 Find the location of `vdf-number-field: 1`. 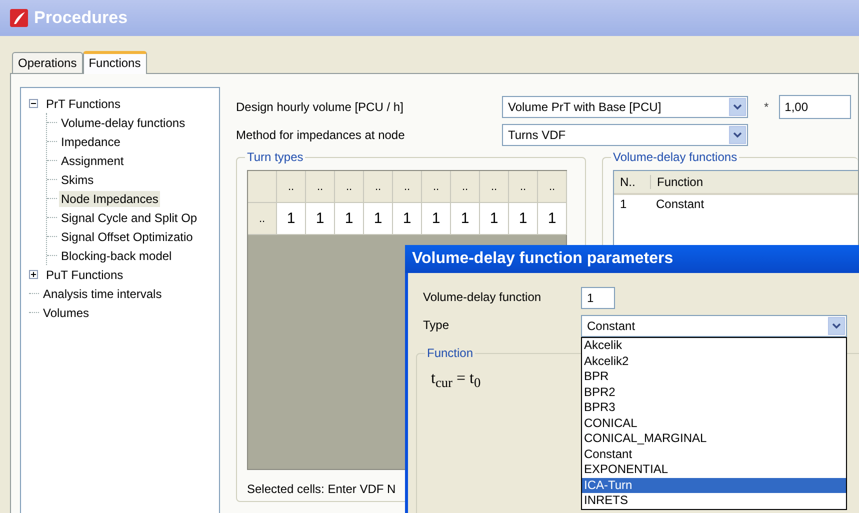

vdf-number-field: 1 is located at coordinates (598, 298).